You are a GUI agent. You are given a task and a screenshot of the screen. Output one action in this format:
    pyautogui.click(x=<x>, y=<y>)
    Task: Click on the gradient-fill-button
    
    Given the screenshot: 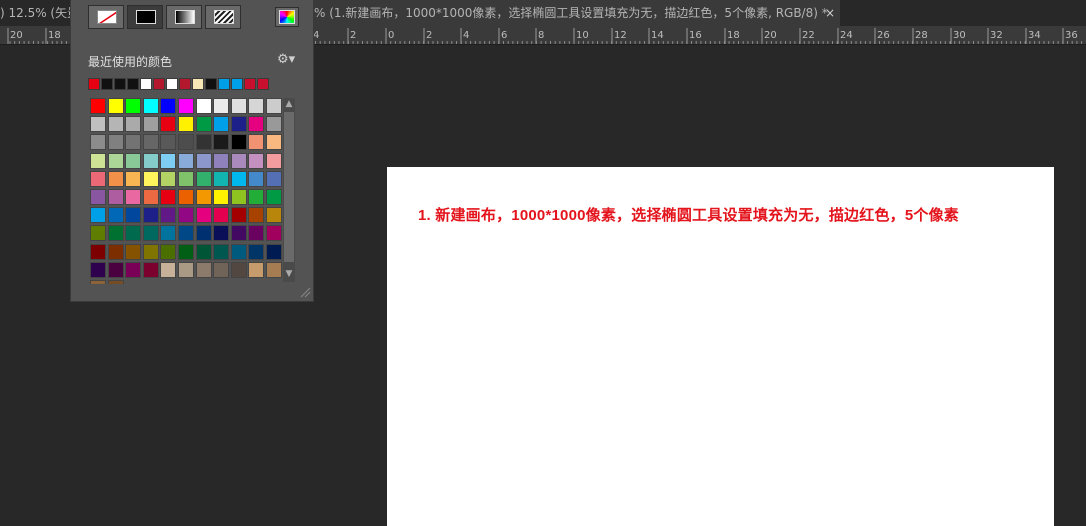 What is the action you would take?
    pyautogui.click(x=184, y=17)
    